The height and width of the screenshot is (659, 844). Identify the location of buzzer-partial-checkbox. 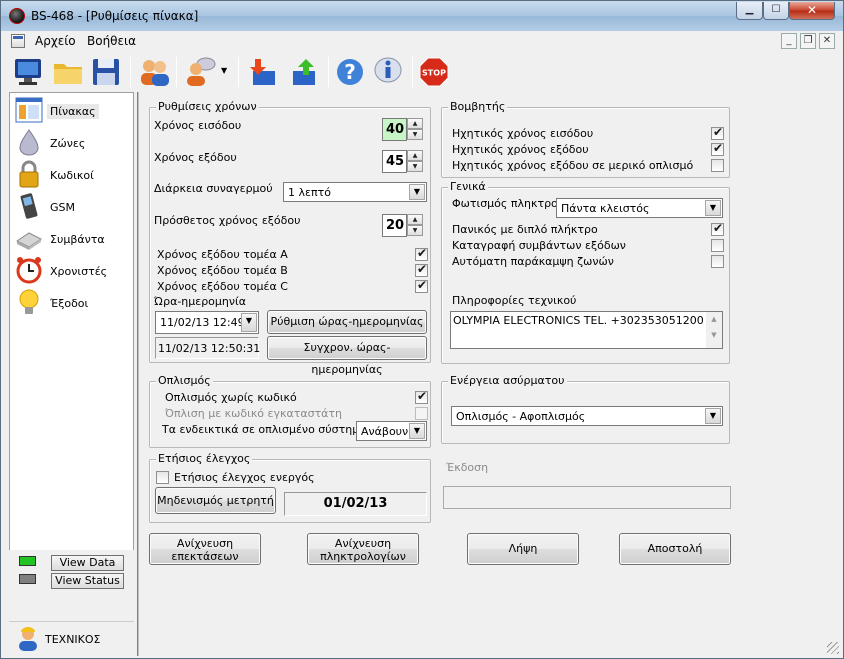
(717, 165).